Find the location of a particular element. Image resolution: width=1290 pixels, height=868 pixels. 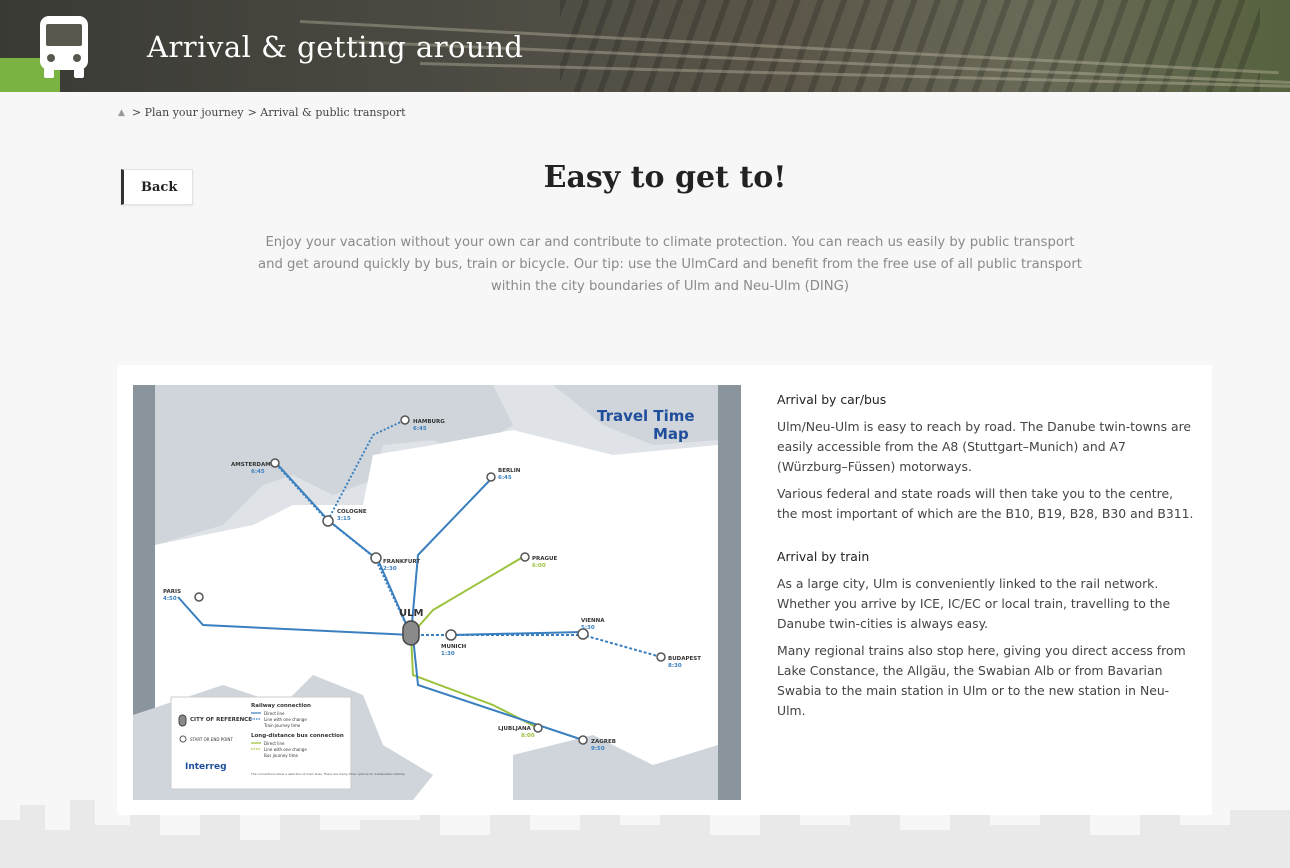

city-time-ljubljana: 8:00 is located at coordinates (528, 736).